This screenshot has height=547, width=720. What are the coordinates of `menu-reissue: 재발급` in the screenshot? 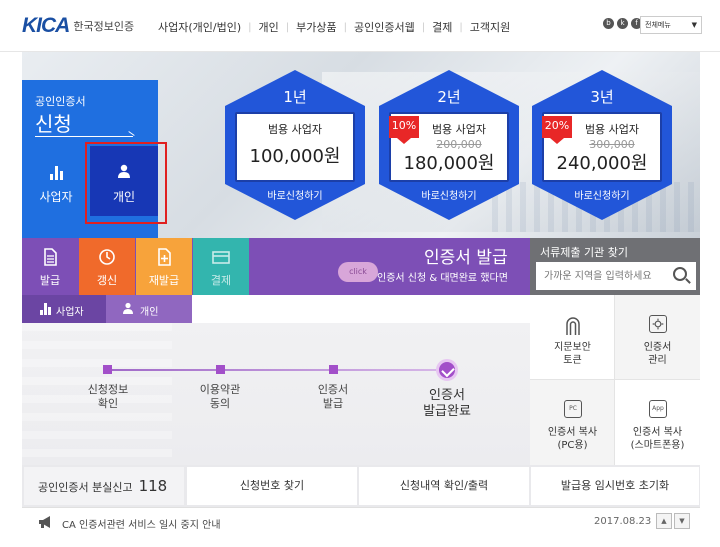 It's located at (164, 266).